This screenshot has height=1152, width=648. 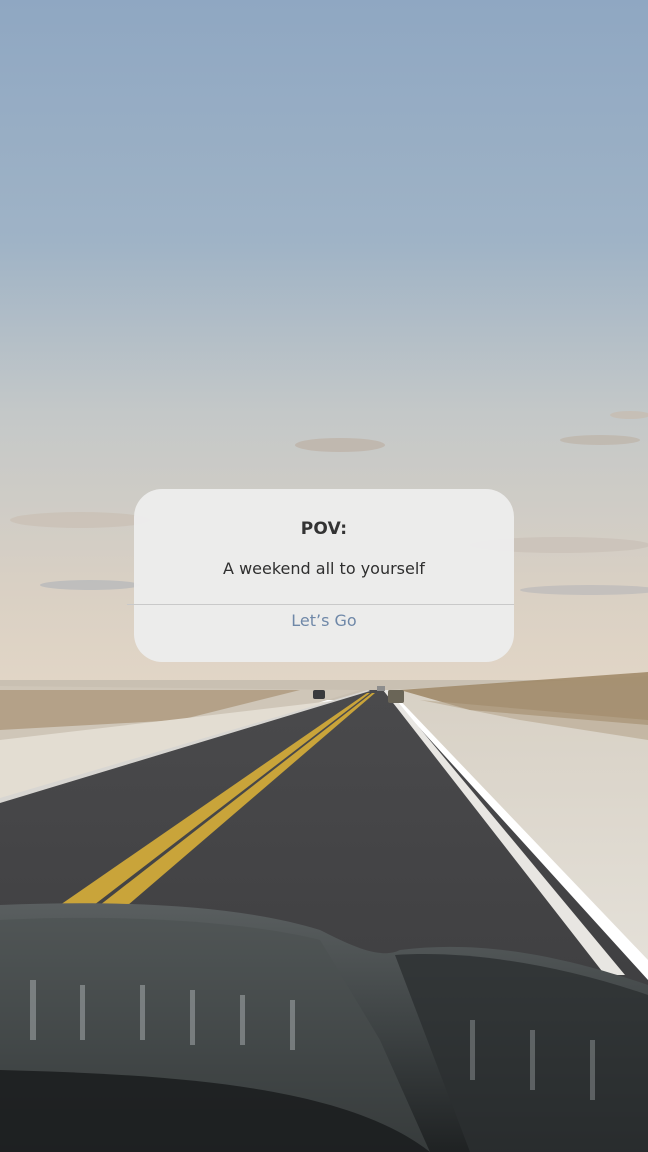 What do you see at coordinates (324, 620) in the screenshot?
I see `lets-go-button-label: Let’s Go` at bounding box center [324, 620].